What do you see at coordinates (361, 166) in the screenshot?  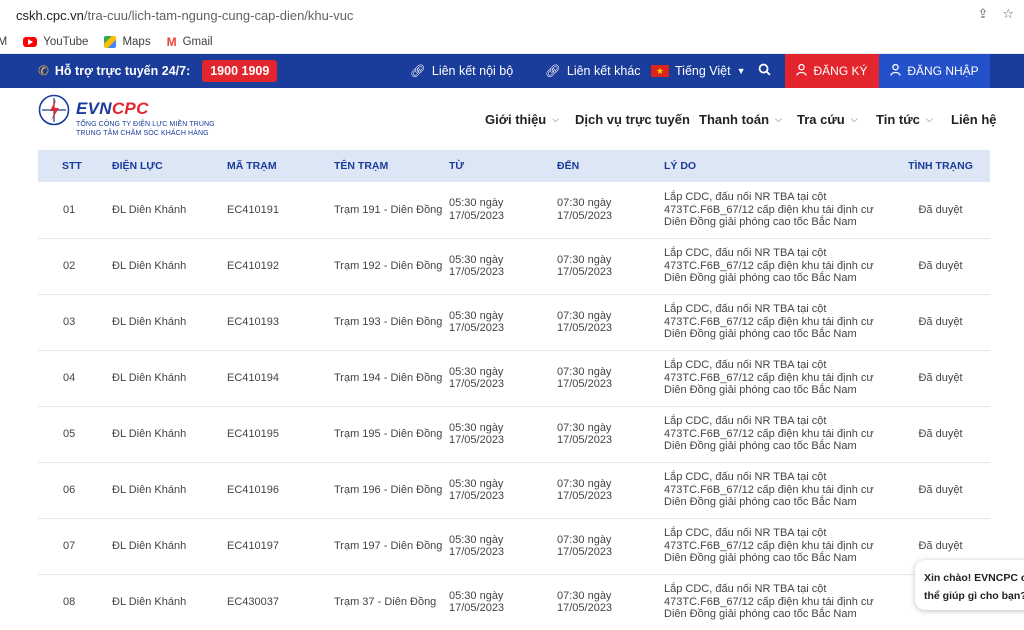 I see `col-header-ten-tram: TÊN TRẠM` at bounding box center [361, 166].